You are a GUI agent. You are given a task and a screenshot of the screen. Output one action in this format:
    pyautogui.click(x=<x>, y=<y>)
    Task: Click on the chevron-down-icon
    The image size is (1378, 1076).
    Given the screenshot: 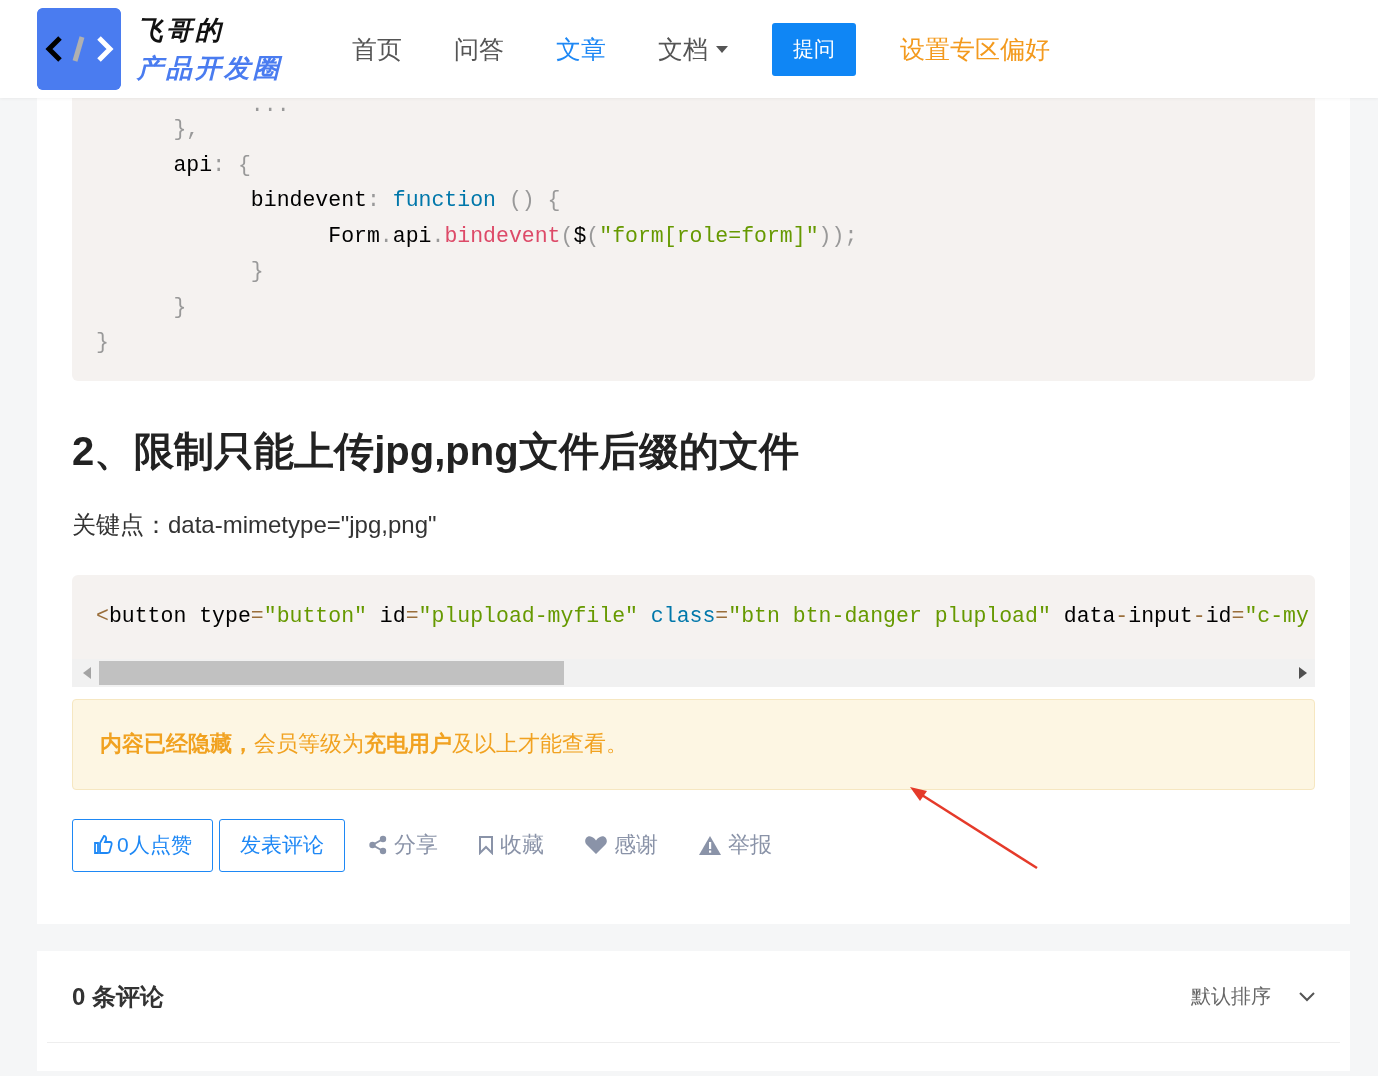 What is the action you would take?
    pyautogui.click(x=1307, y=996)
    